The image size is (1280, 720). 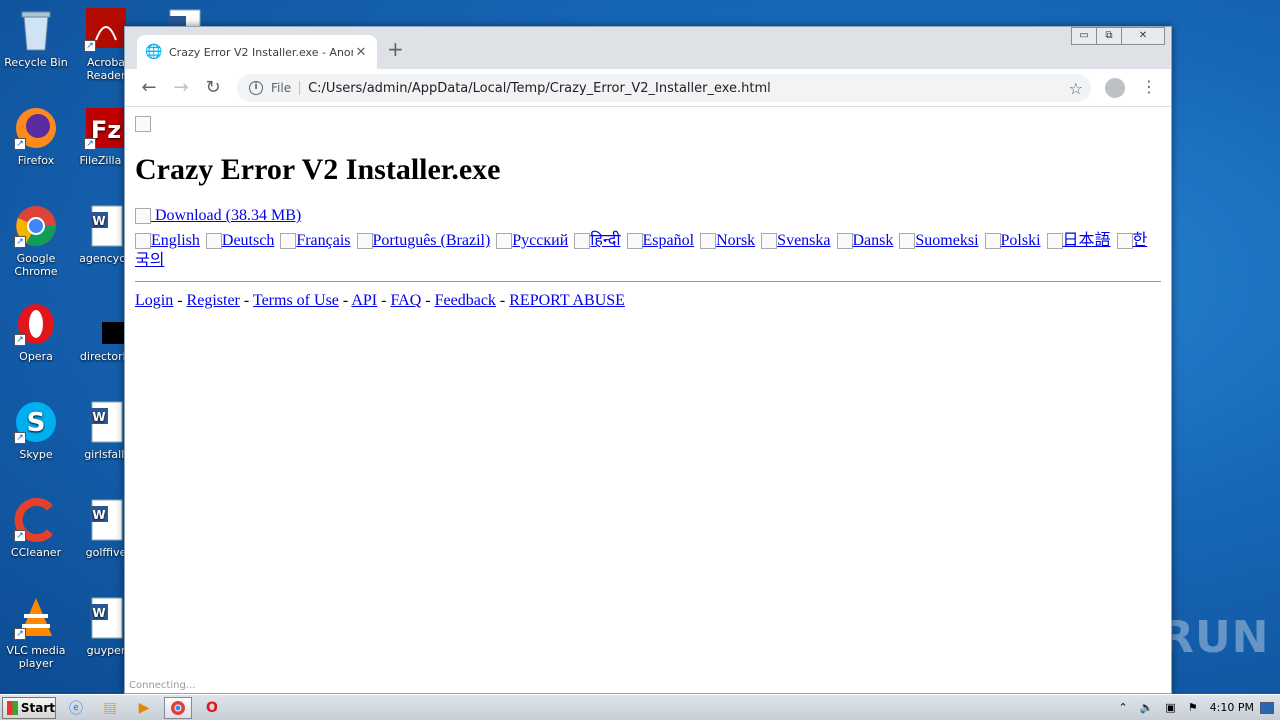 What do you see at coordinates (567, 300) in the screenshot?
I see `report-abuse-link: REPORT ABUSE` at bounding box center [567, 300].